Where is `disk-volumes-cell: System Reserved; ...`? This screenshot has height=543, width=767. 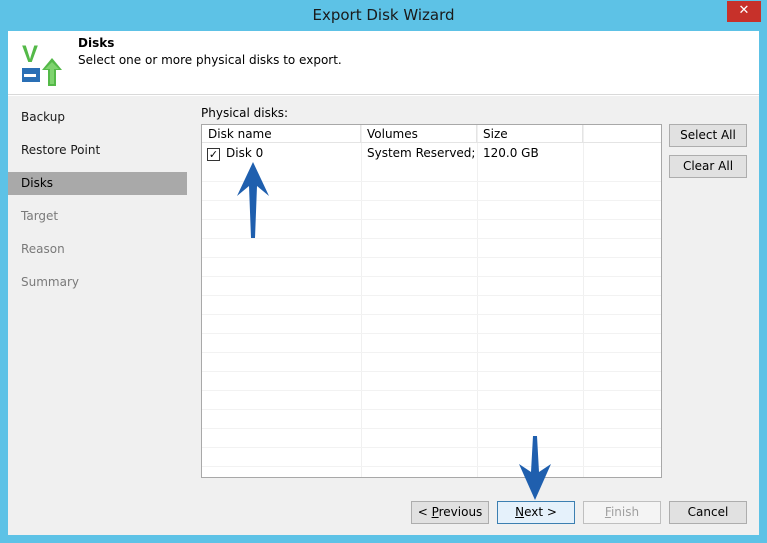 disk-volumes-cell: System Reserved; ... is located at coordinates (422, 153).